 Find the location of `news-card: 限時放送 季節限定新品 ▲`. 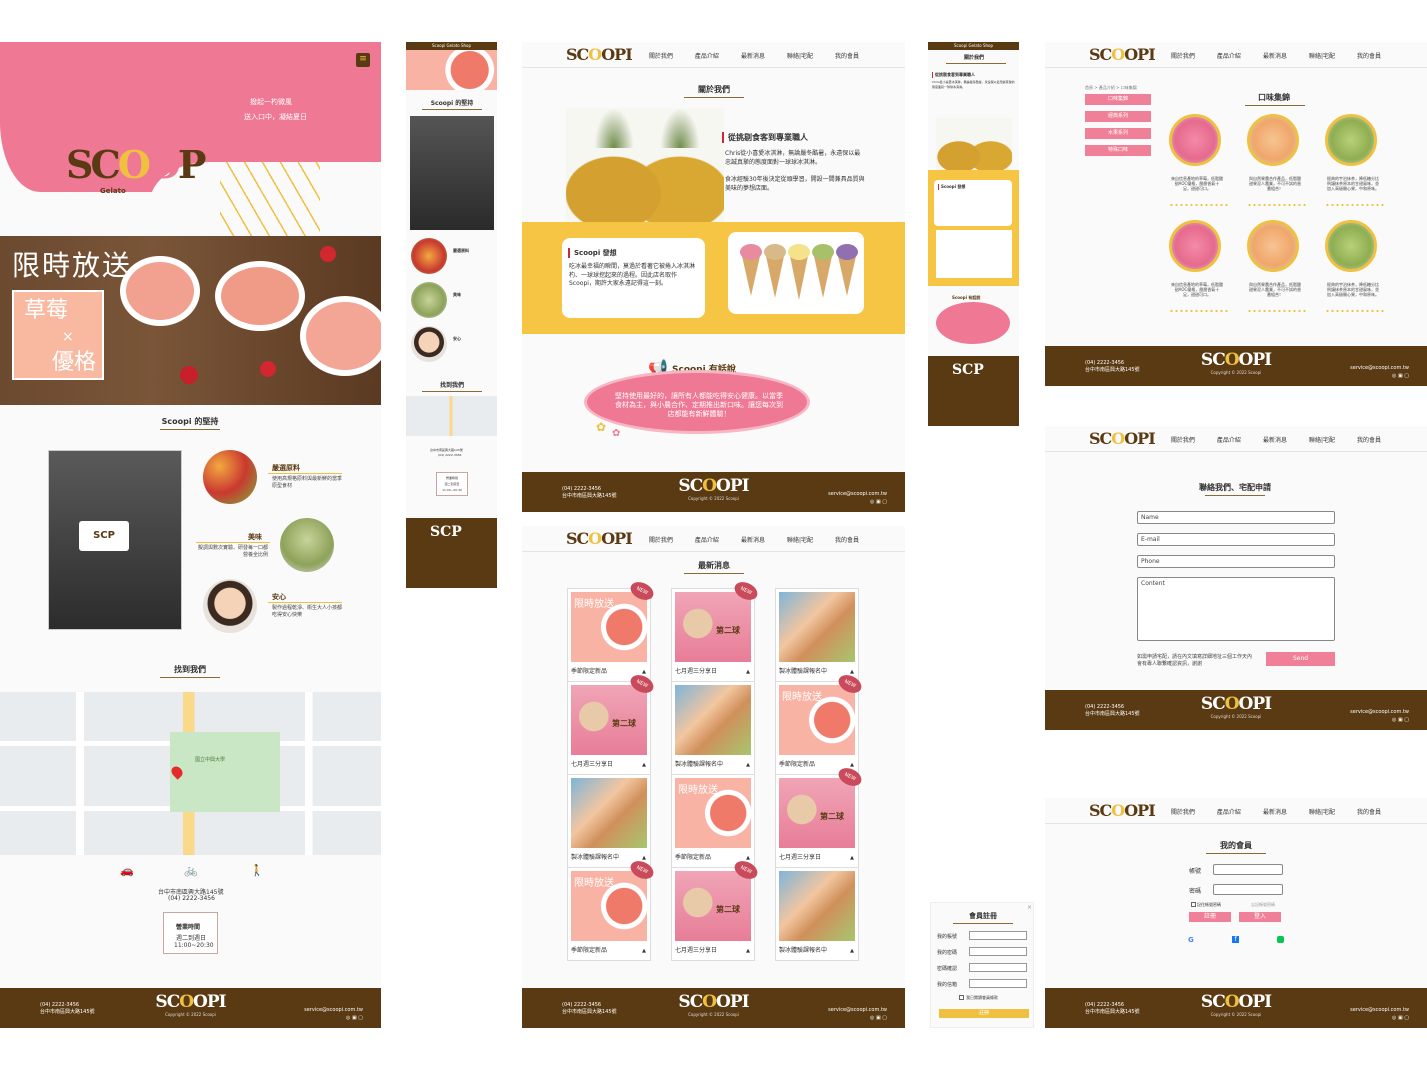

news-card: 限時放送 季節限定新品 ▲ is located at coordinates (713, 821).